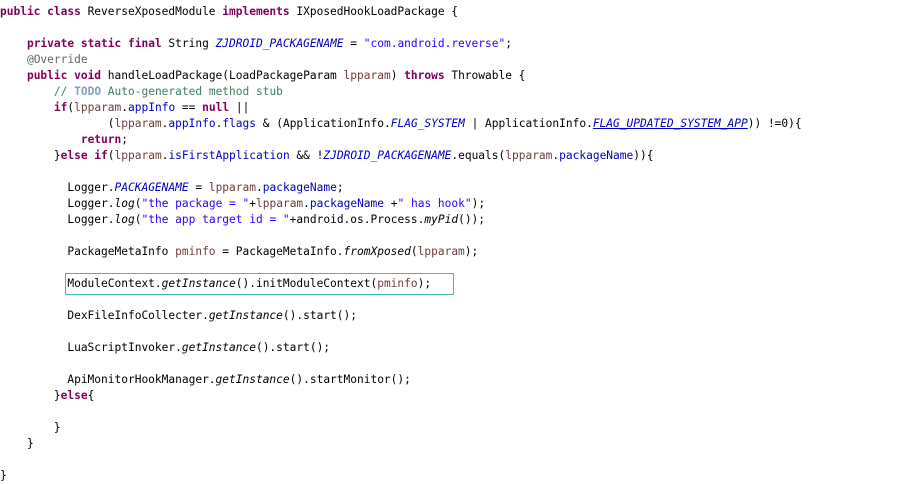 This screenshot has height=484, width=918. I want to click on code-token: ||, so click(239, 107).